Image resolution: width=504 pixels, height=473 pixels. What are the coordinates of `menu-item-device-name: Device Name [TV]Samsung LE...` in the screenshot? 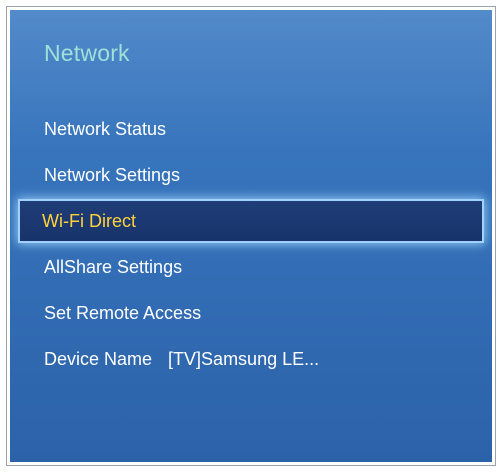 It's located at (251, 359).